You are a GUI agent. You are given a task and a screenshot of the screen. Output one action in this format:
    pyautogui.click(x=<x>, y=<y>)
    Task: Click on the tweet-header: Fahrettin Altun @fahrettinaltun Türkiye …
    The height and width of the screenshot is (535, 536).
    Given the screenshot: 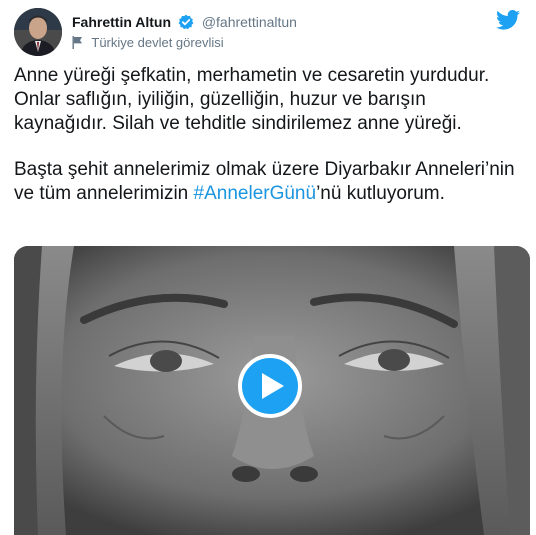 What is the action you would take?
    pyautogui.click(x=268, y=33)
    